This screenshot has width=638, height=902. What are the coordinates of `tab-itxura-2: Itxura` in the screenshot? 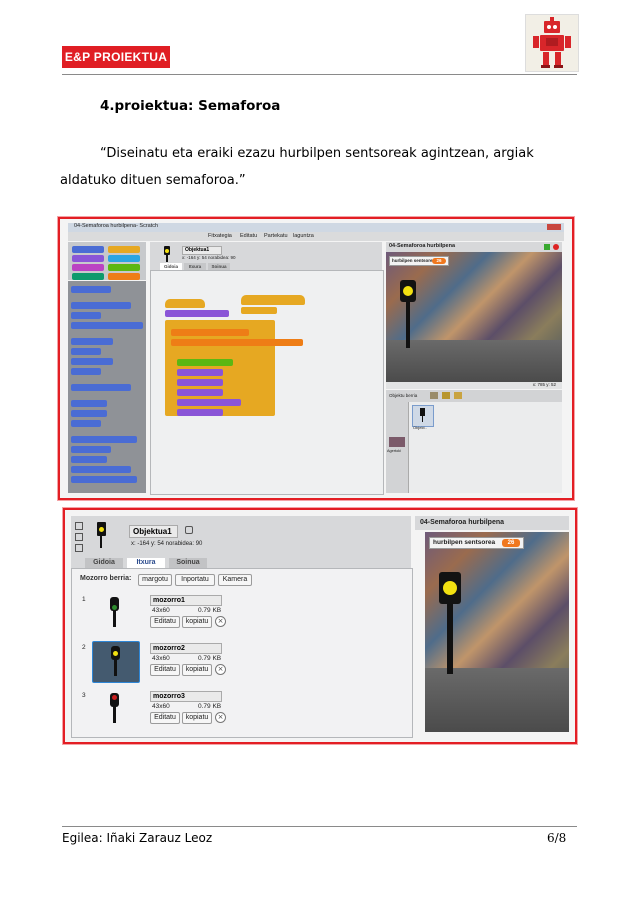 It's located at (146, 563).